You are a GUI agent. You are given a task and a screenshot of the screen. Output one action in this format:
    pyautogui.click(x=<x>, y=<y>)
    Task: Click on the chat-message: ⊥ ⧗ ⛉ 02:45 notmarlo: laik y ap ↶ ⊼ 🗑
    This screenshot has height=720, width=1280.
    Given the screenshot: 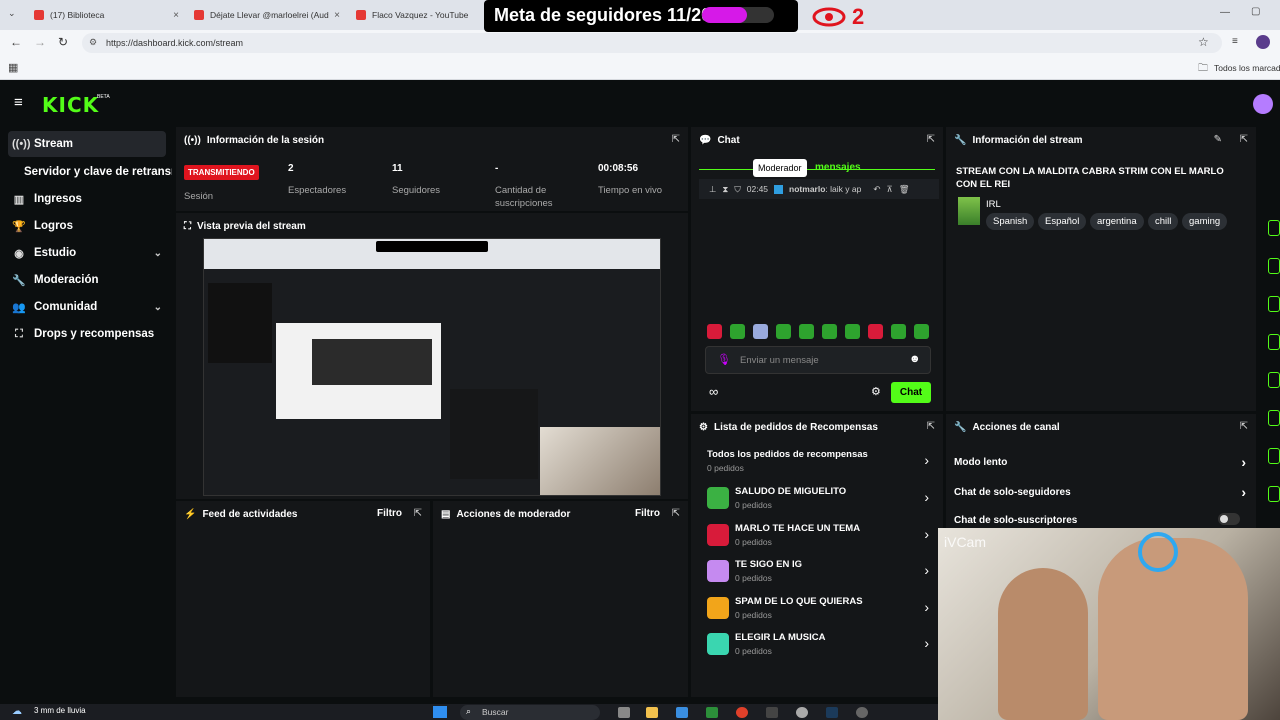 What is the action you would take?
    pyautogui.click(x=819, y=189)
    